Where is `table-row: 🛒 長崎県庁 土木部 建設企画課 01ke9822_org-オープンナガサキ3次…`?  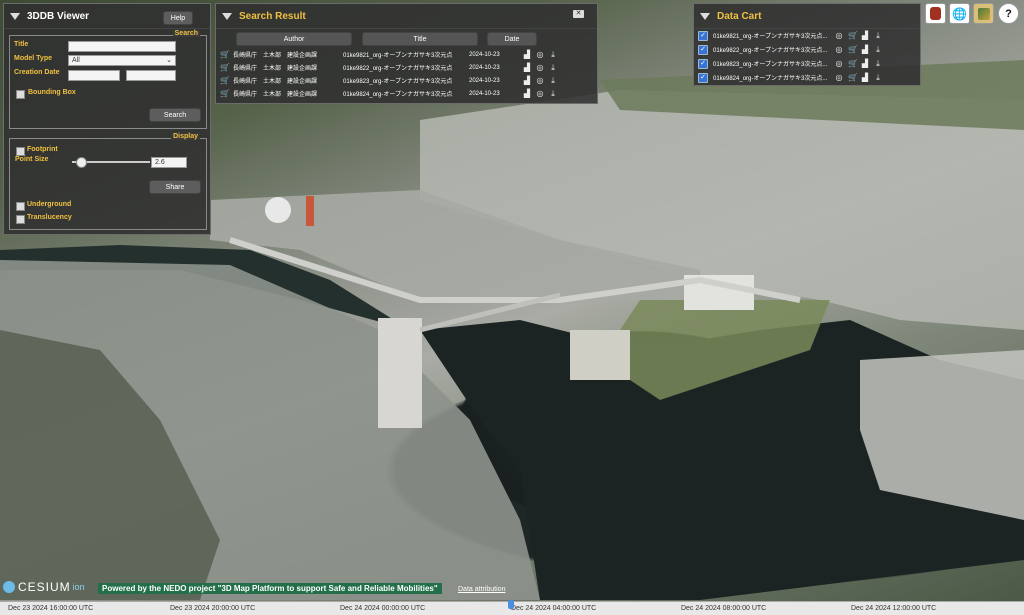 table-row: 🛒 長崎県庁 土木部 建設企画課 01ke9822_org-オープンナガサキ3次… is located at coordinates (406, 67).